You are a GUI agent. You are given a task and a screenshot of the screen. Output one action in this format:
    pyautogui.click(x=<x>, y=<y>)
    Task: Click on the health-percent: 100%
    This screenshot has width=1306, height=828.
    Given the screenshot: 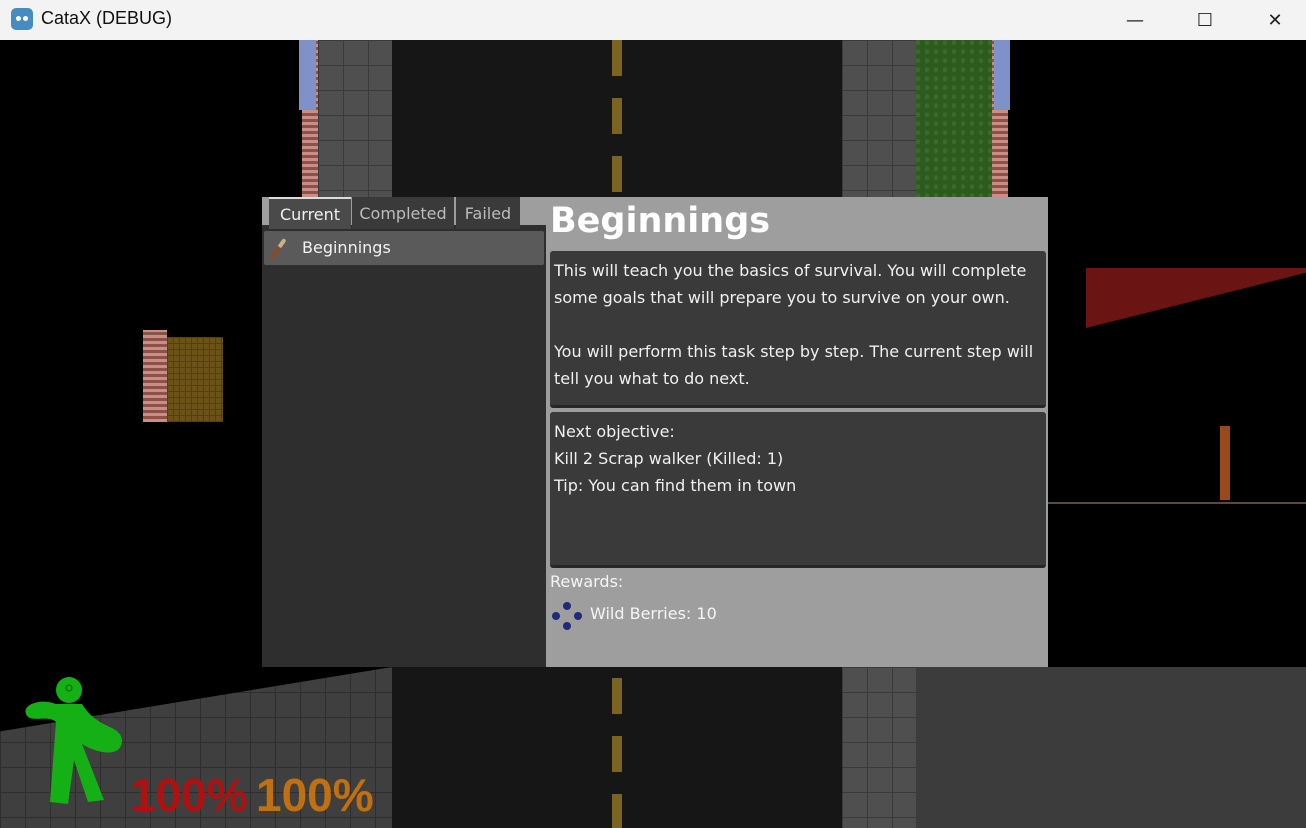 What is the action you would take?
    pyautogui.click(x=189, y=795)
    